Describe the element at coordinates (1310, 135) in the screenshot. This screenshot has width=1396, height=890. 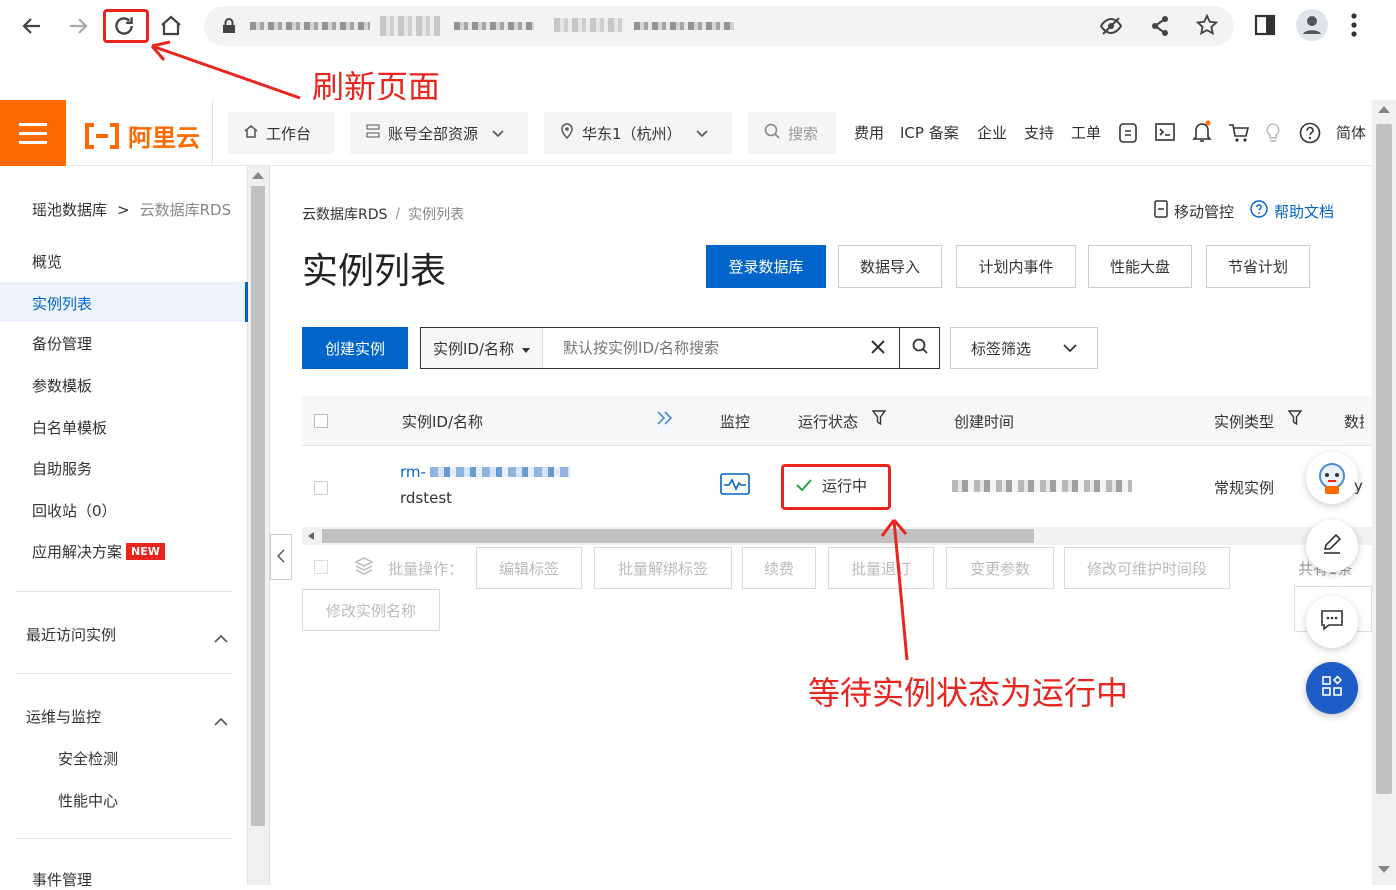
I see `help-icon` at that location.